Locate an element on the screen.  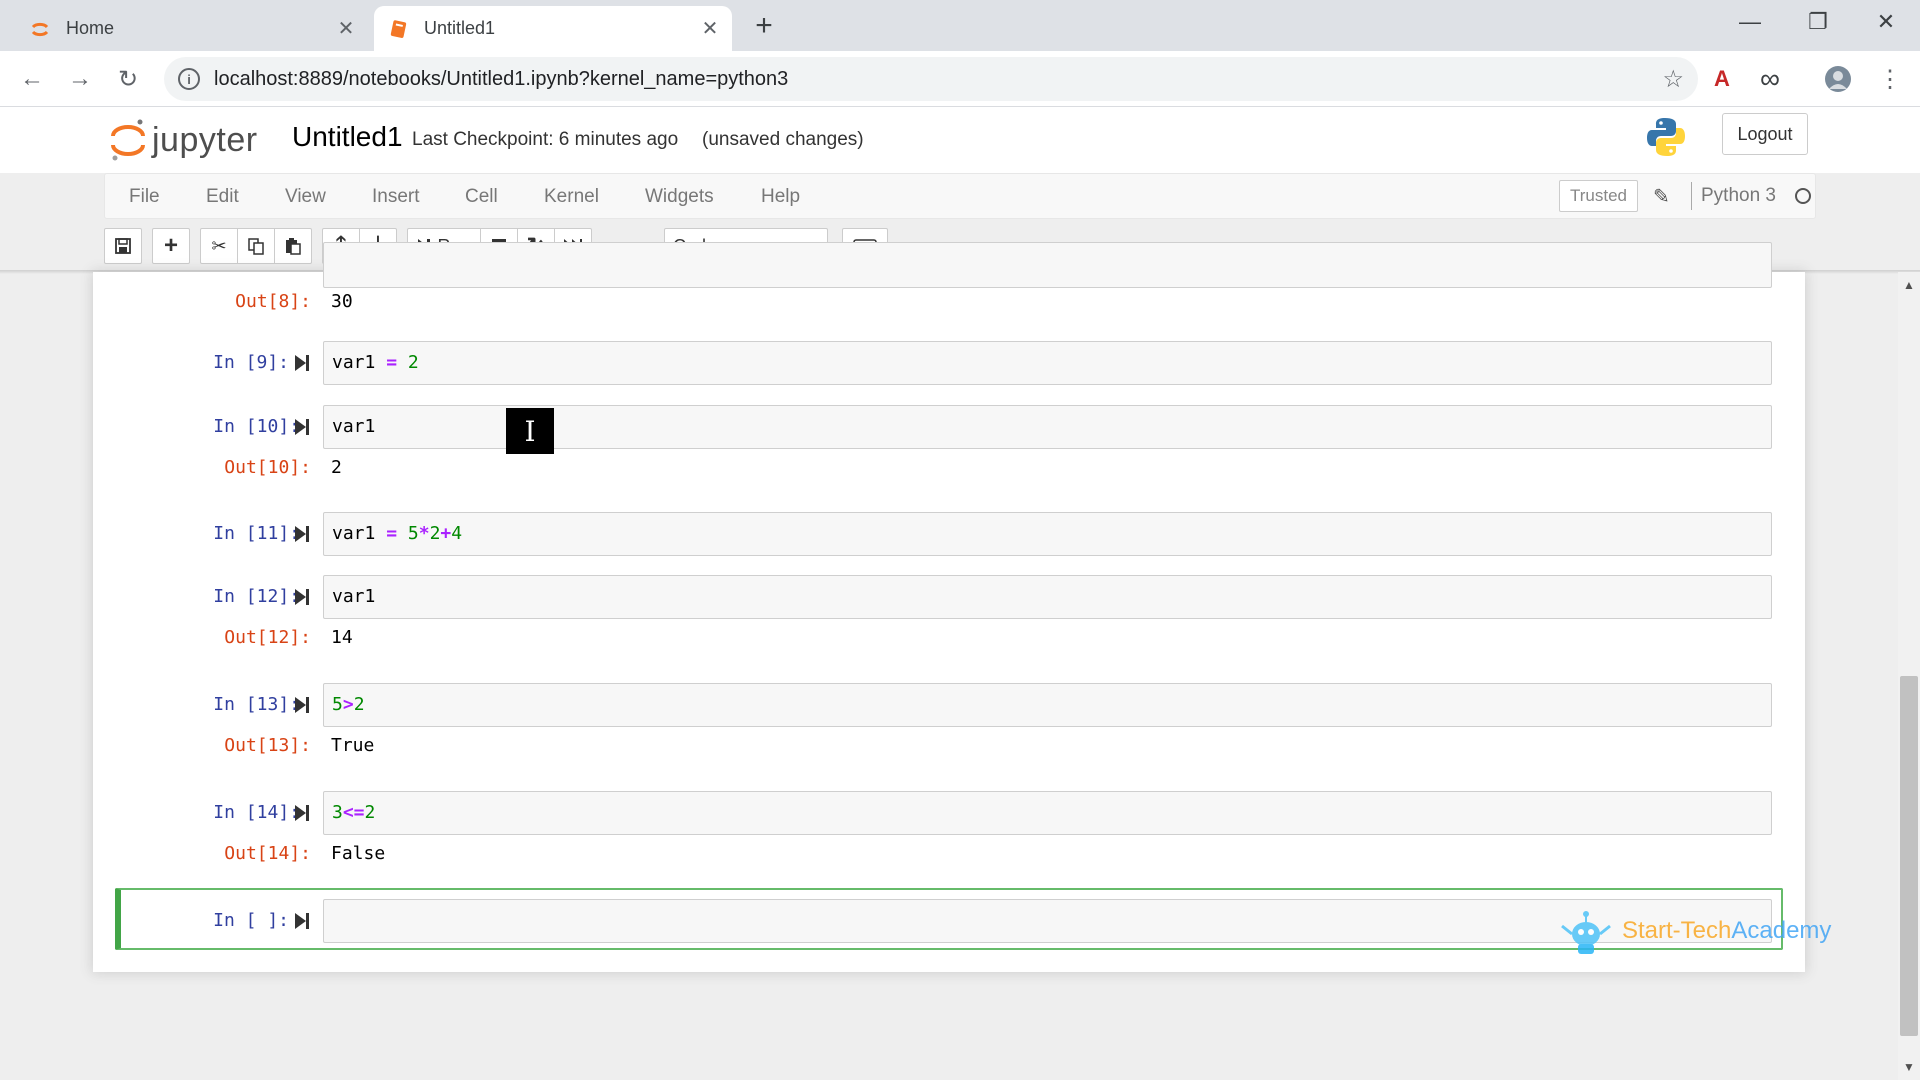
input-prompt: In [12]: is located at coordinates (256, 596).